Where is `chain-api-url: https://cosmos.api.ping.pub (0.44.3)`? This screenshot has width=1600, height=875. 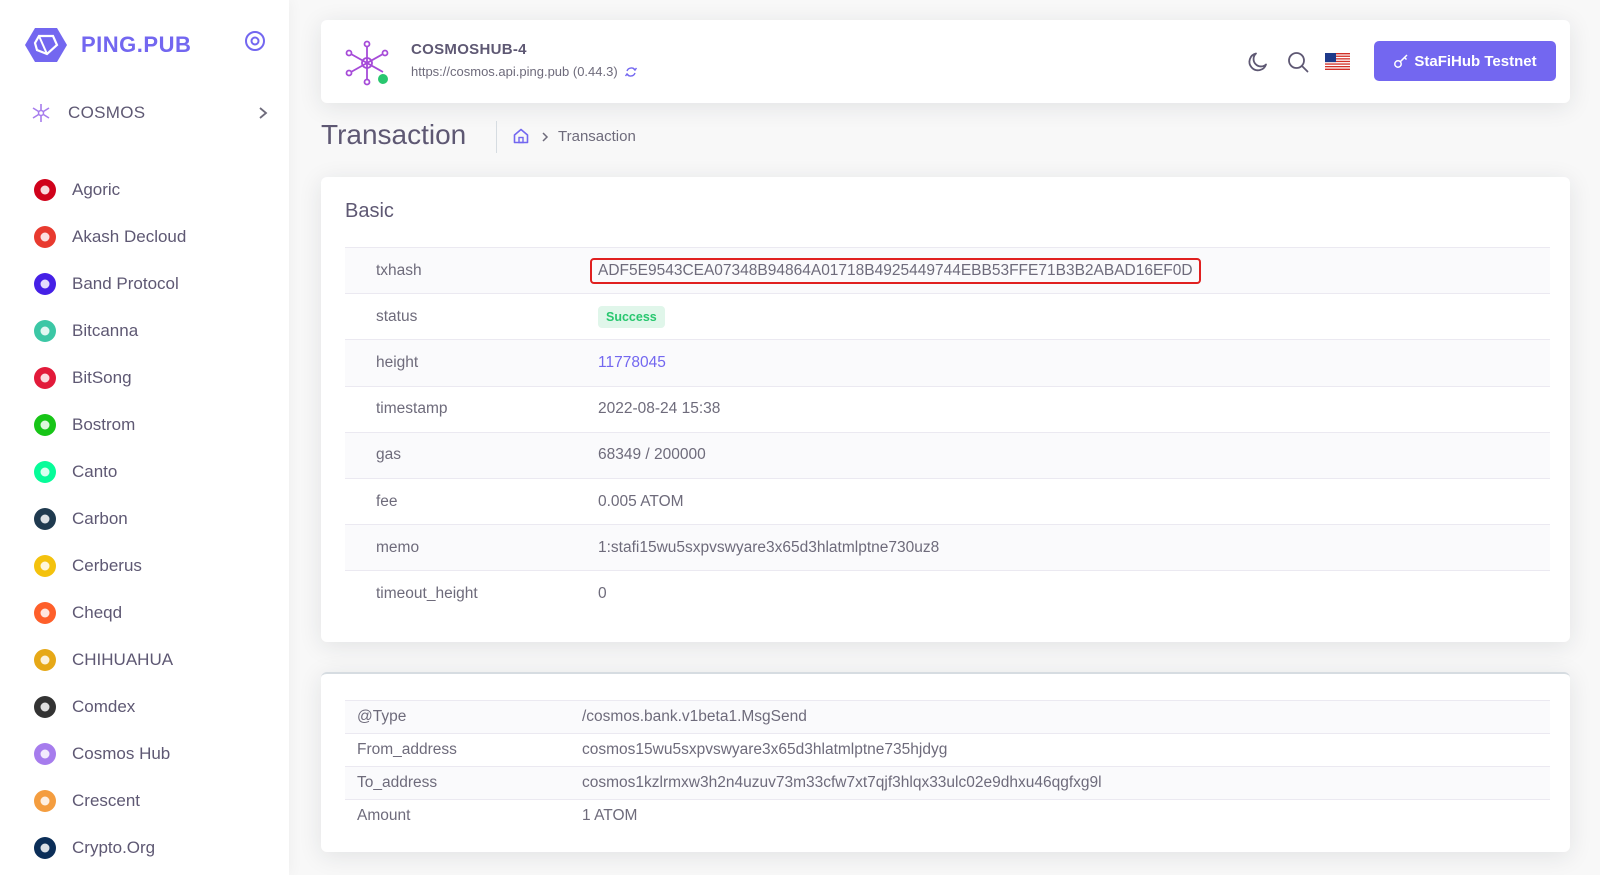 chain-api-url: https://cosmos.api.ping.pub (0.44.3) is located at coordinates (514, 71).